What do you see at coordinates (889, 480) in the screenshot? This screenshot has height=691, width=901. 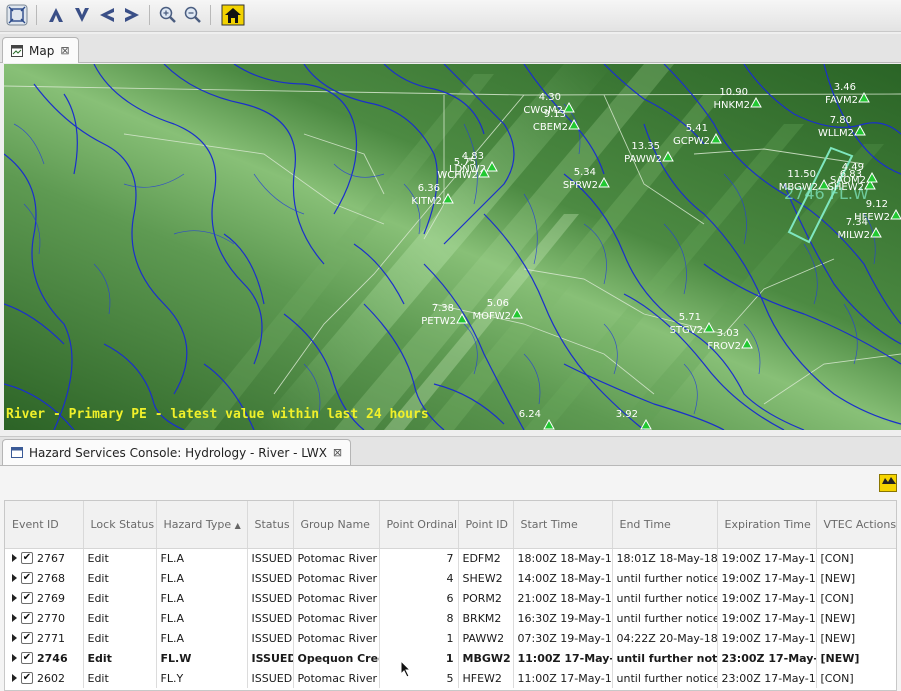 I see `hydro-icon` at bounding box center [889, 480].